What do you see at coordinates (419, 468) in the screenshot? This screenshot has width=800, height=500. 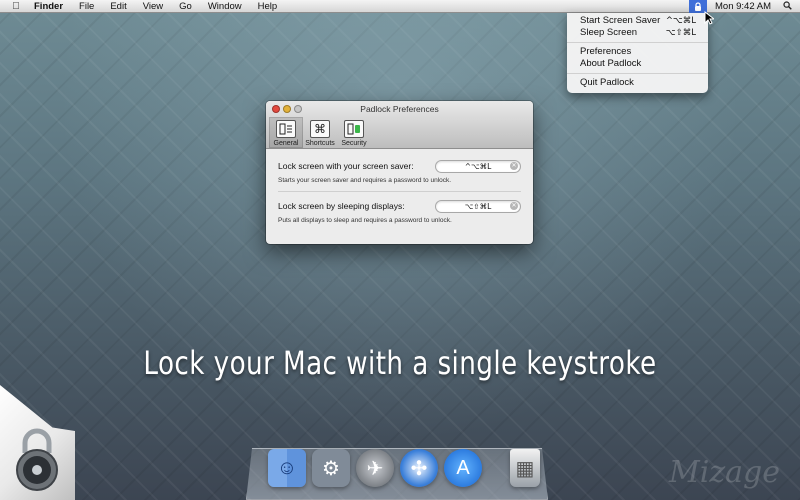 I see `safari-icon: ✣` at bounding box center [419, 468].